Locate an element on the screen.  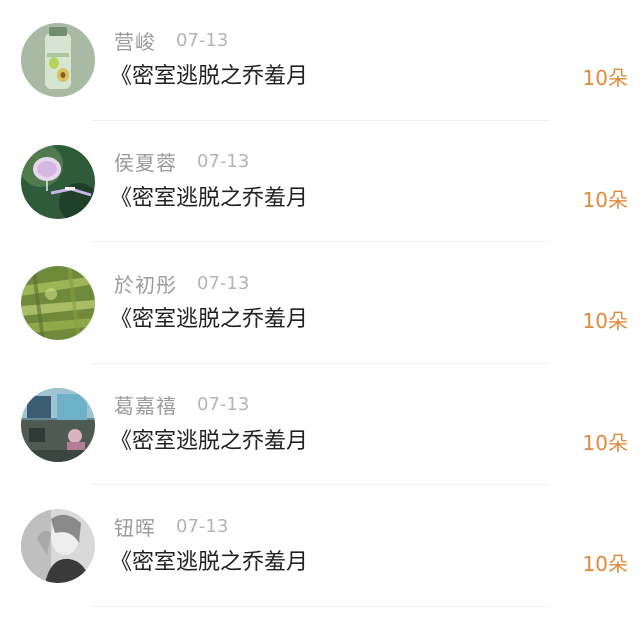
user-name: 营峻 is located at coordinates (135, 40).